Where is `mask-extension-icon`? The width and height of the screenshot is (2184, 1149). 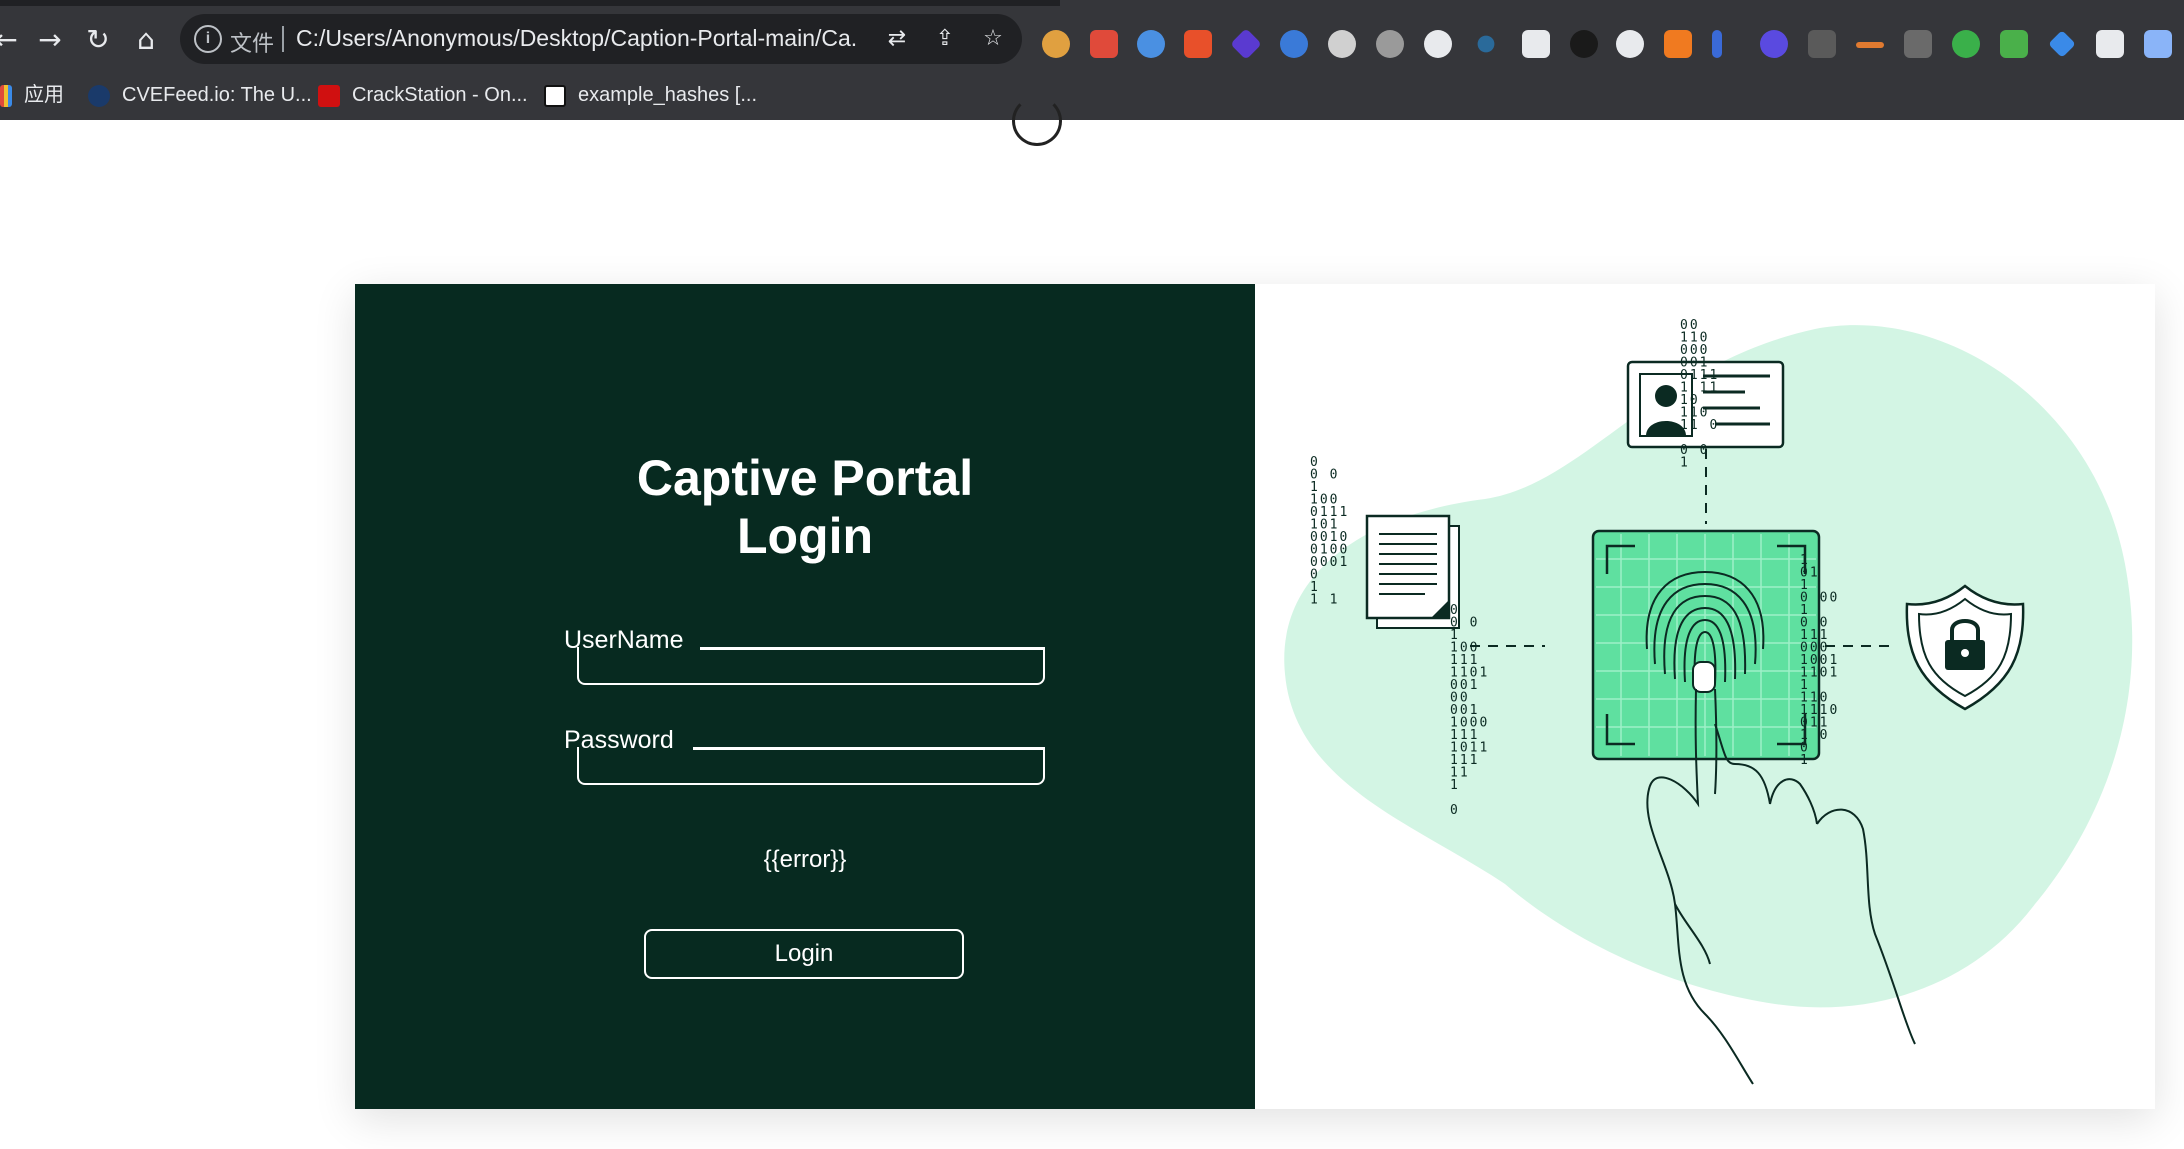 mask-extension-icon is located at coordinates (1151, 44).